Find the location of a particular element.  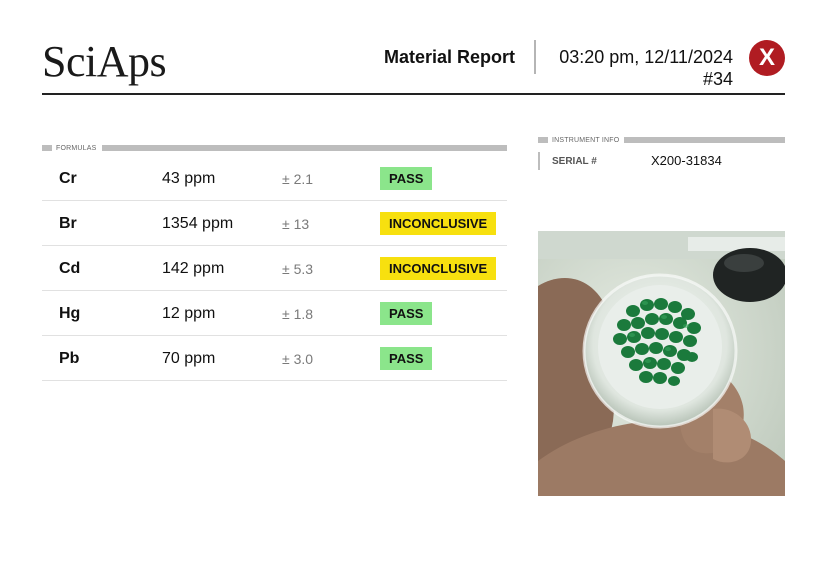

element-symbol: Cd is located at coordinates (70, 268).